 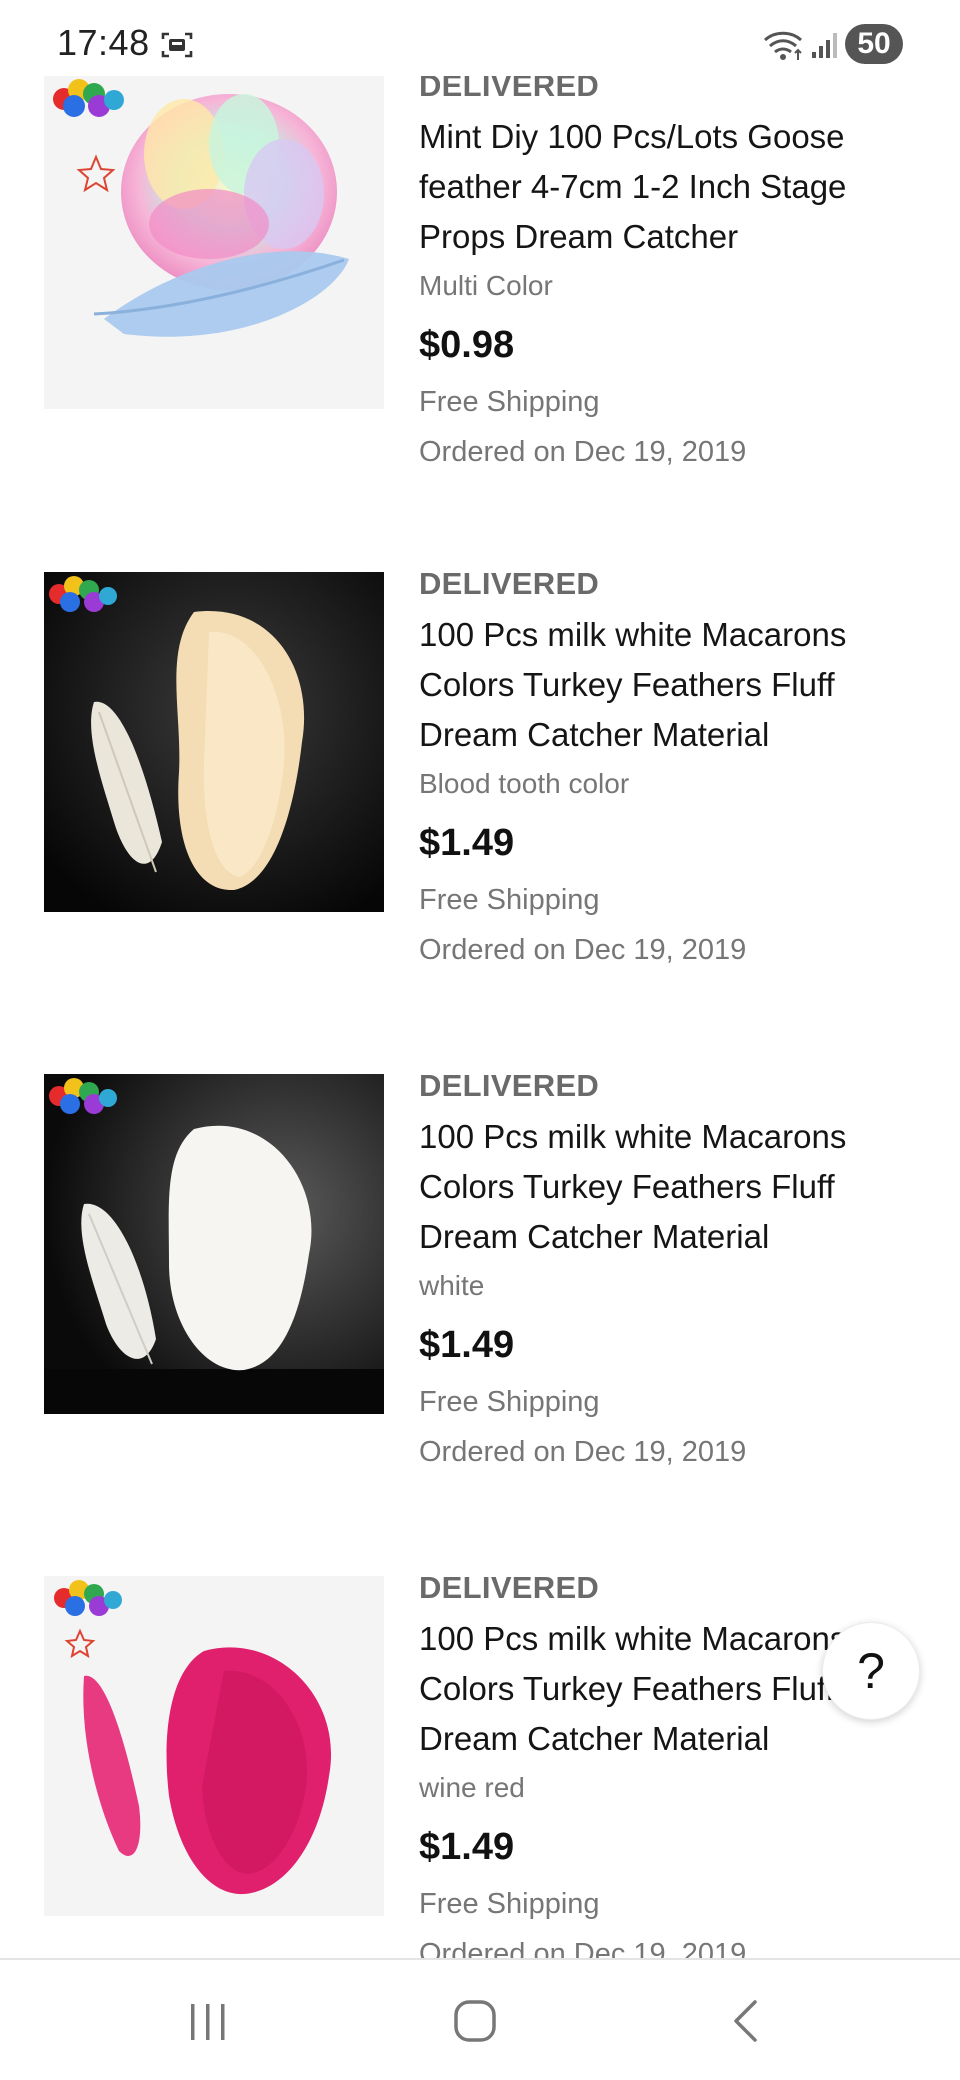 I want to click on home-icon, so click(x=475, y=2021).